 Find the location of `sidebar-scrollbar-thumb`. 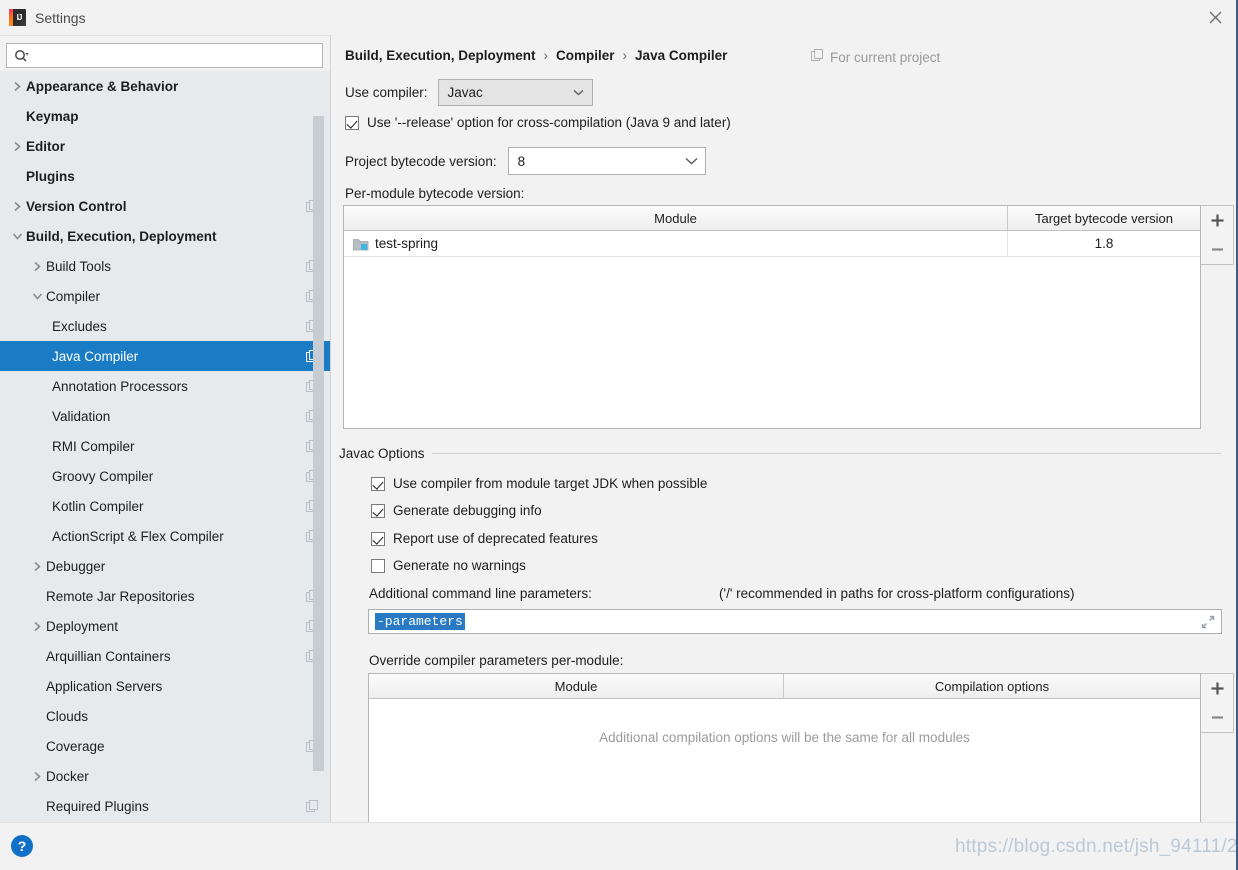

sidebar-scrollbar-thumb is located at coordinates (318, 443).